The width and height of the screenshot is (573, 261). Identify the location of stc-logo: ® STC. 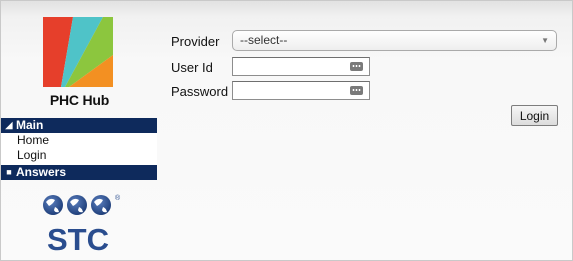
(82, 224).